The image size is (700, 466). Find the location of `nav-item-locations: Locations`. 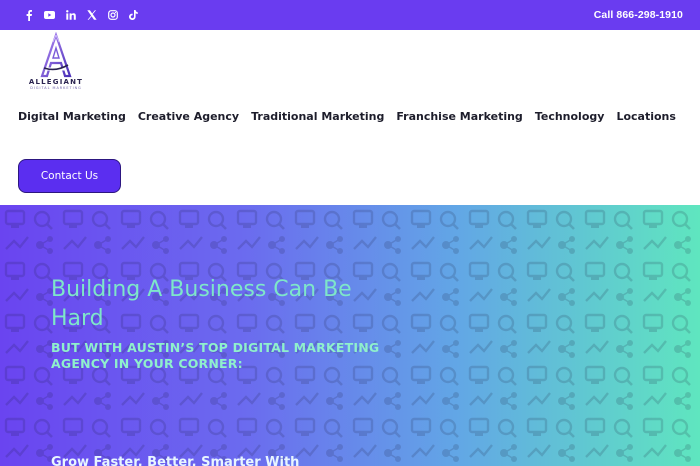

nav-item-locations: Locations is located at coordinates (645, 116).